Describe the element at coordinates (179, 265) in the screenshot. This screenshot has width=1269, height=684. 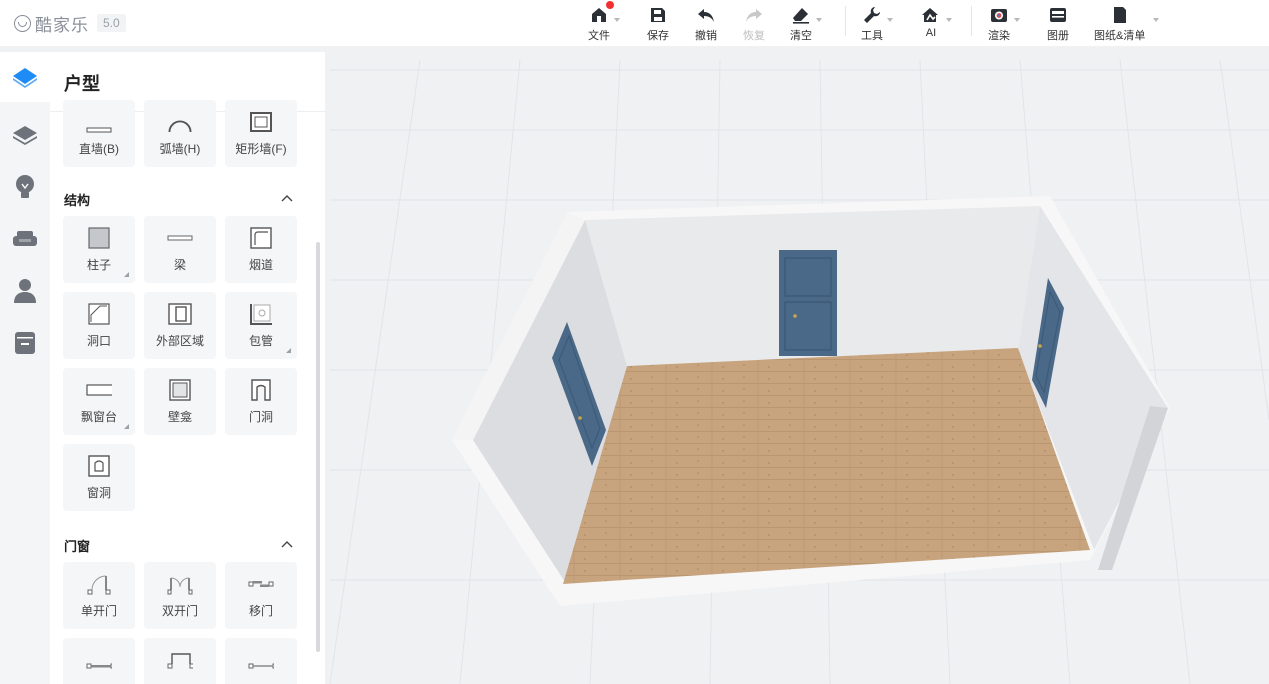
I see `tile-label: 梁` at that location.